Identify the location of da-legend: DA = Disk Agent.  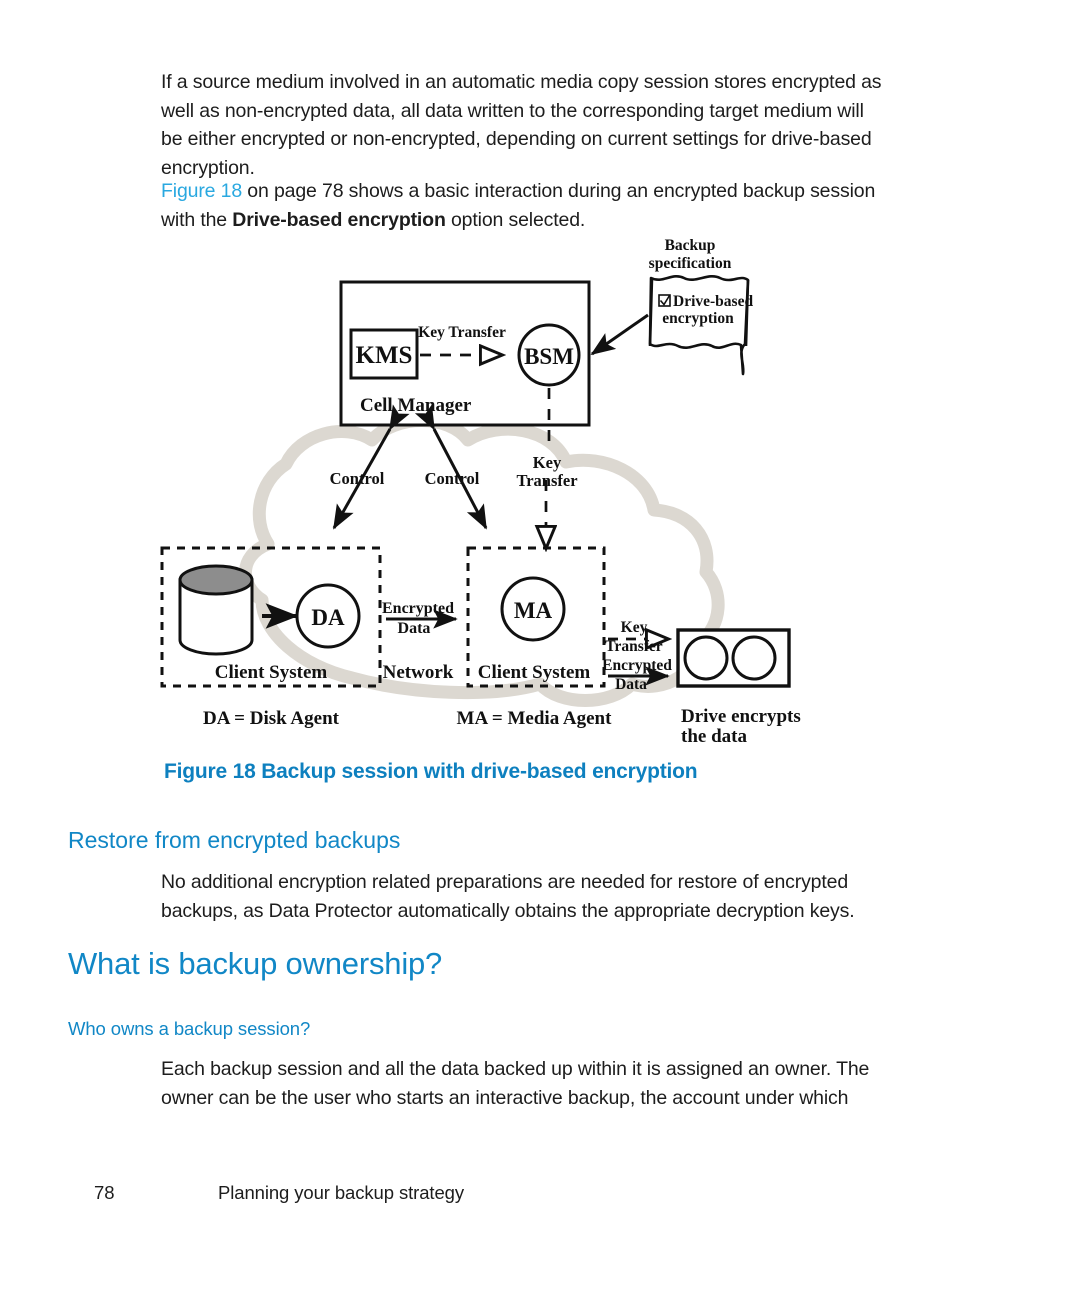
(271, 718).